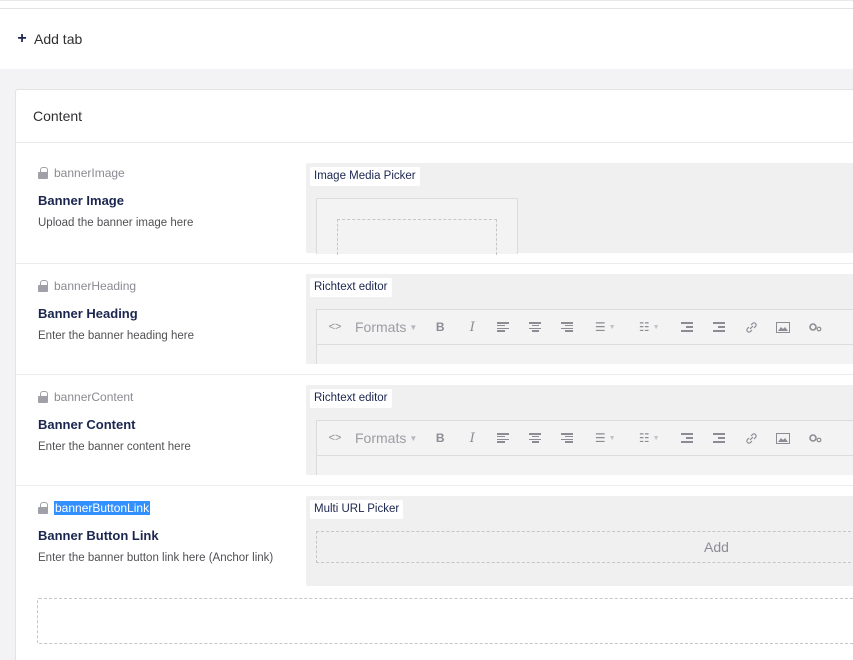  I want to click on editor-preview: Multi URL Picker Add, so click(579, 541).